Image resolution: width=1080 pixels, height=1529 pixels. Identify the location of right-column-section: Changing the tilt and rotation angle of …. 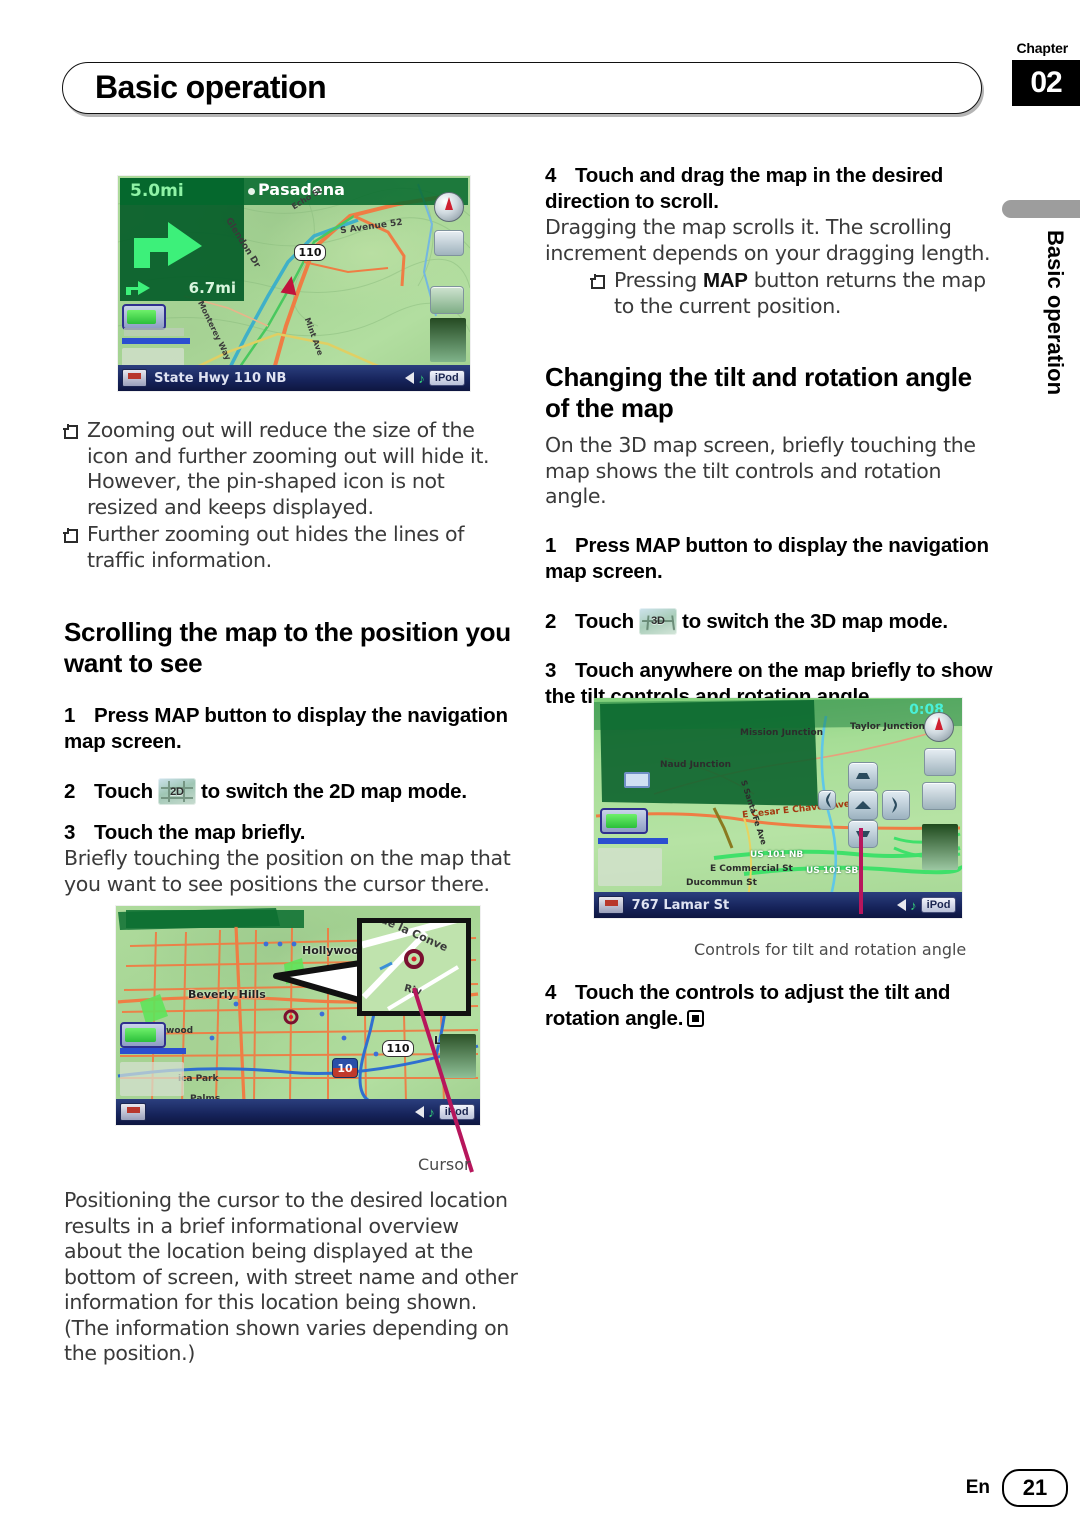
(772, 536).